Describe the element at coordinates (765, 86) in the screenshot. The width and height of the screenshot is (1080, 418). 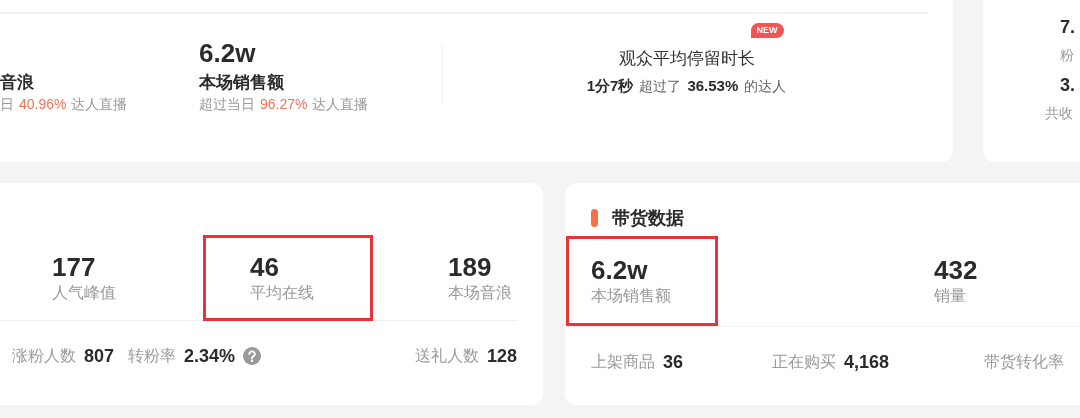
I see `compare-text: 的达人` at that location.